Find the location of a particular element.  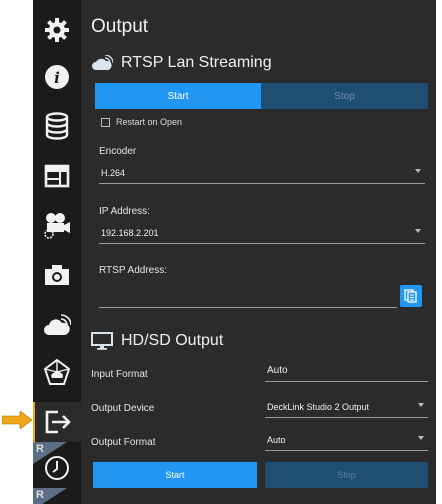

sidebar-item-storage is located at coordinates (57, 126).